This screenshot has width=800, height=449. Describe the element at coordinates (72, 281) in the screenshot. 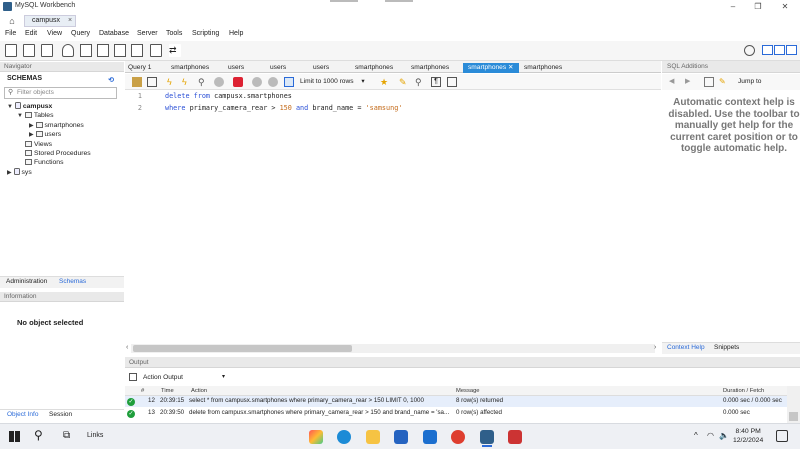

I see `tab-schemas: Schemas` at that location.